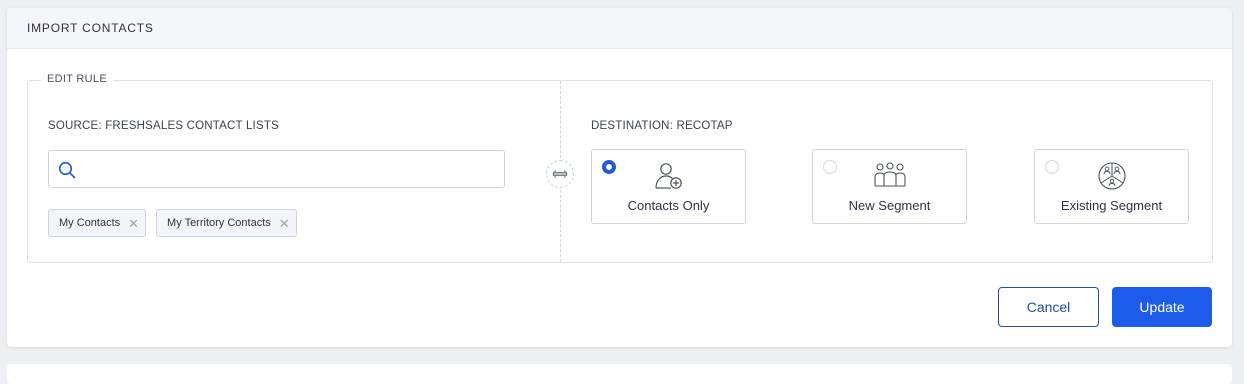  I want to click on edit-rule-legend: EDIT RULE, so click(77, 79).